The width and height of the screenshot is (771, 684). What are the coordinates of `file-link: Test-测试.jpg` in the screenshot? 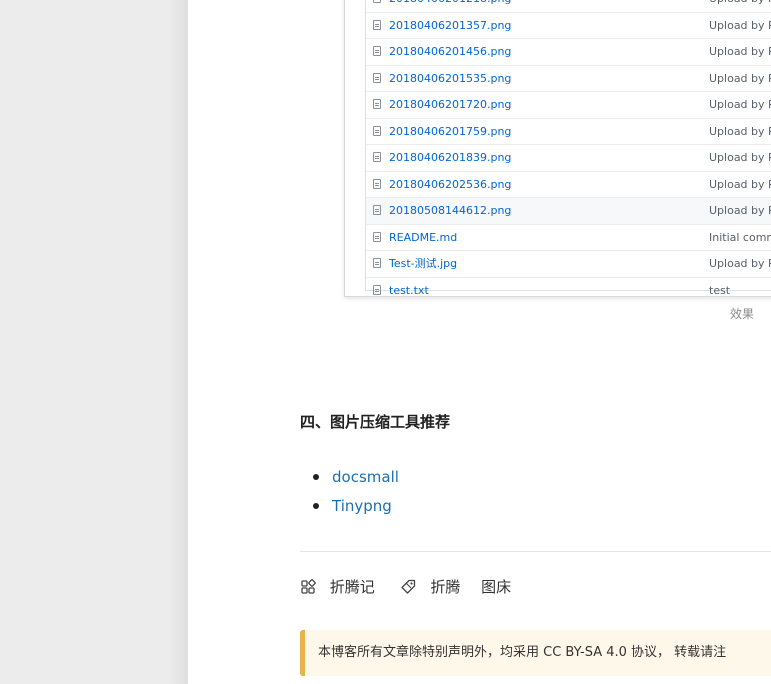 It's located at (423, 263).